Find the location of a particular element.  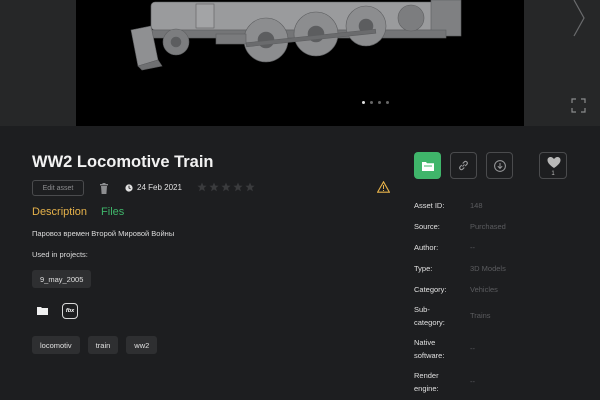

detail-label: Source: is located at coordinates (427, 226).